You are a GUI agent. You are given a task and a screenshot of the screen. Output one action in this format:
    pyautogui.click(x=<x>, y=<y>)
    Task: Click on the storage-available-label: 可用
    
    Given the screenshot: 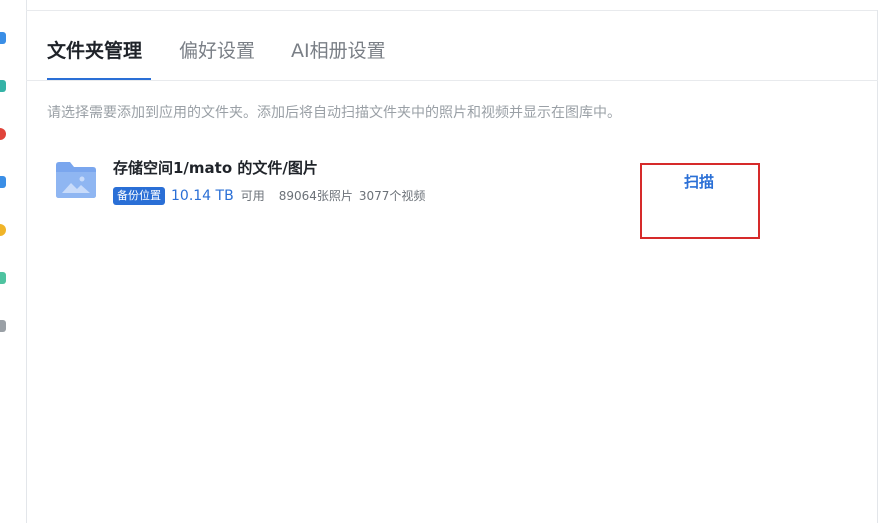 What is the action you would take?
    pyautogui.click(x=252, y=196)
    